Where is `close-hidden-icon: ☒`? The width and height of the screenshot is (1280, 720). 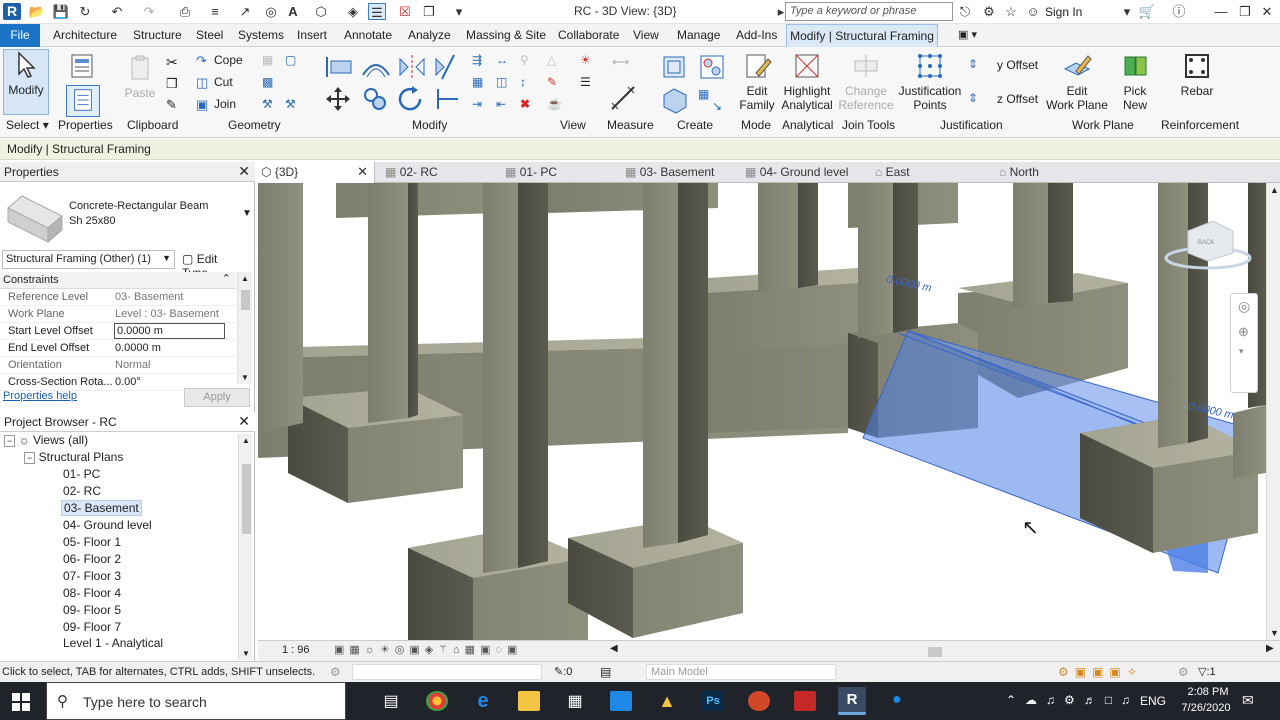
close-hidden-icon: ☒ is located at coordinates (405, 11).